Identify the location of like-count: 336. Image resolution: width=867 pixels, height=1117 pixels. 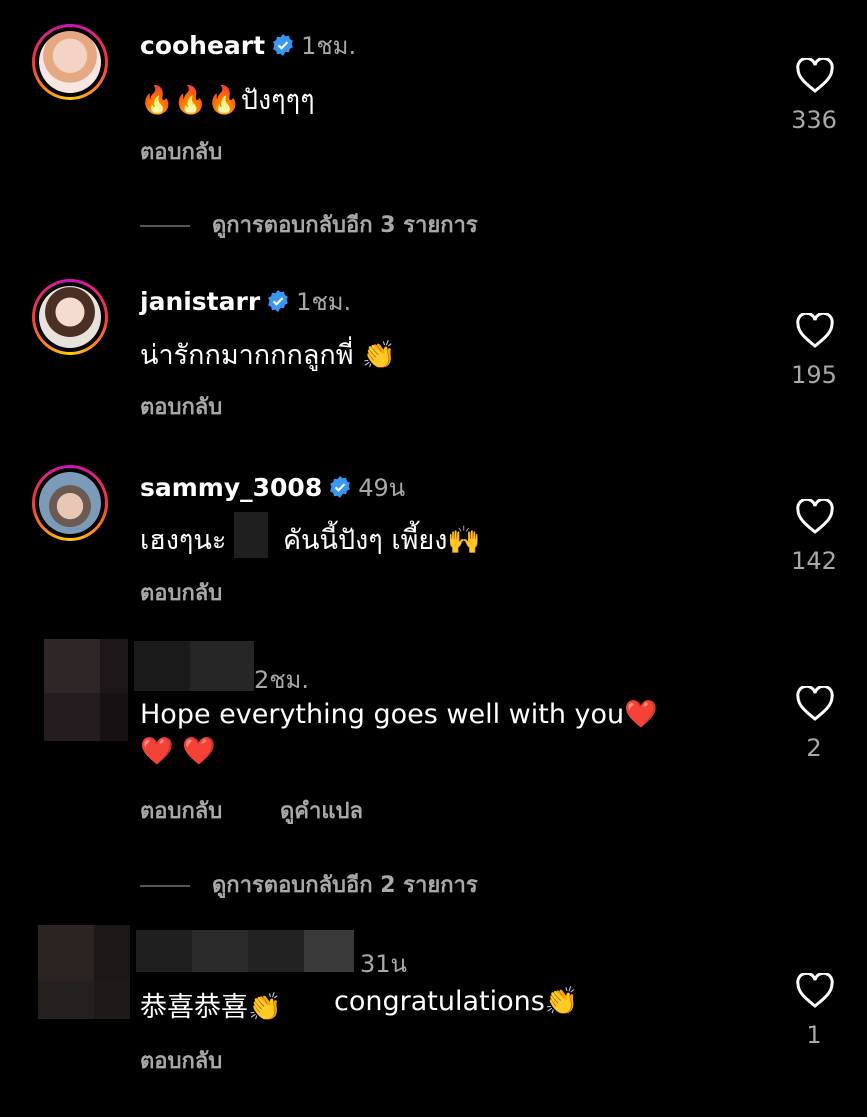
(814, 120).